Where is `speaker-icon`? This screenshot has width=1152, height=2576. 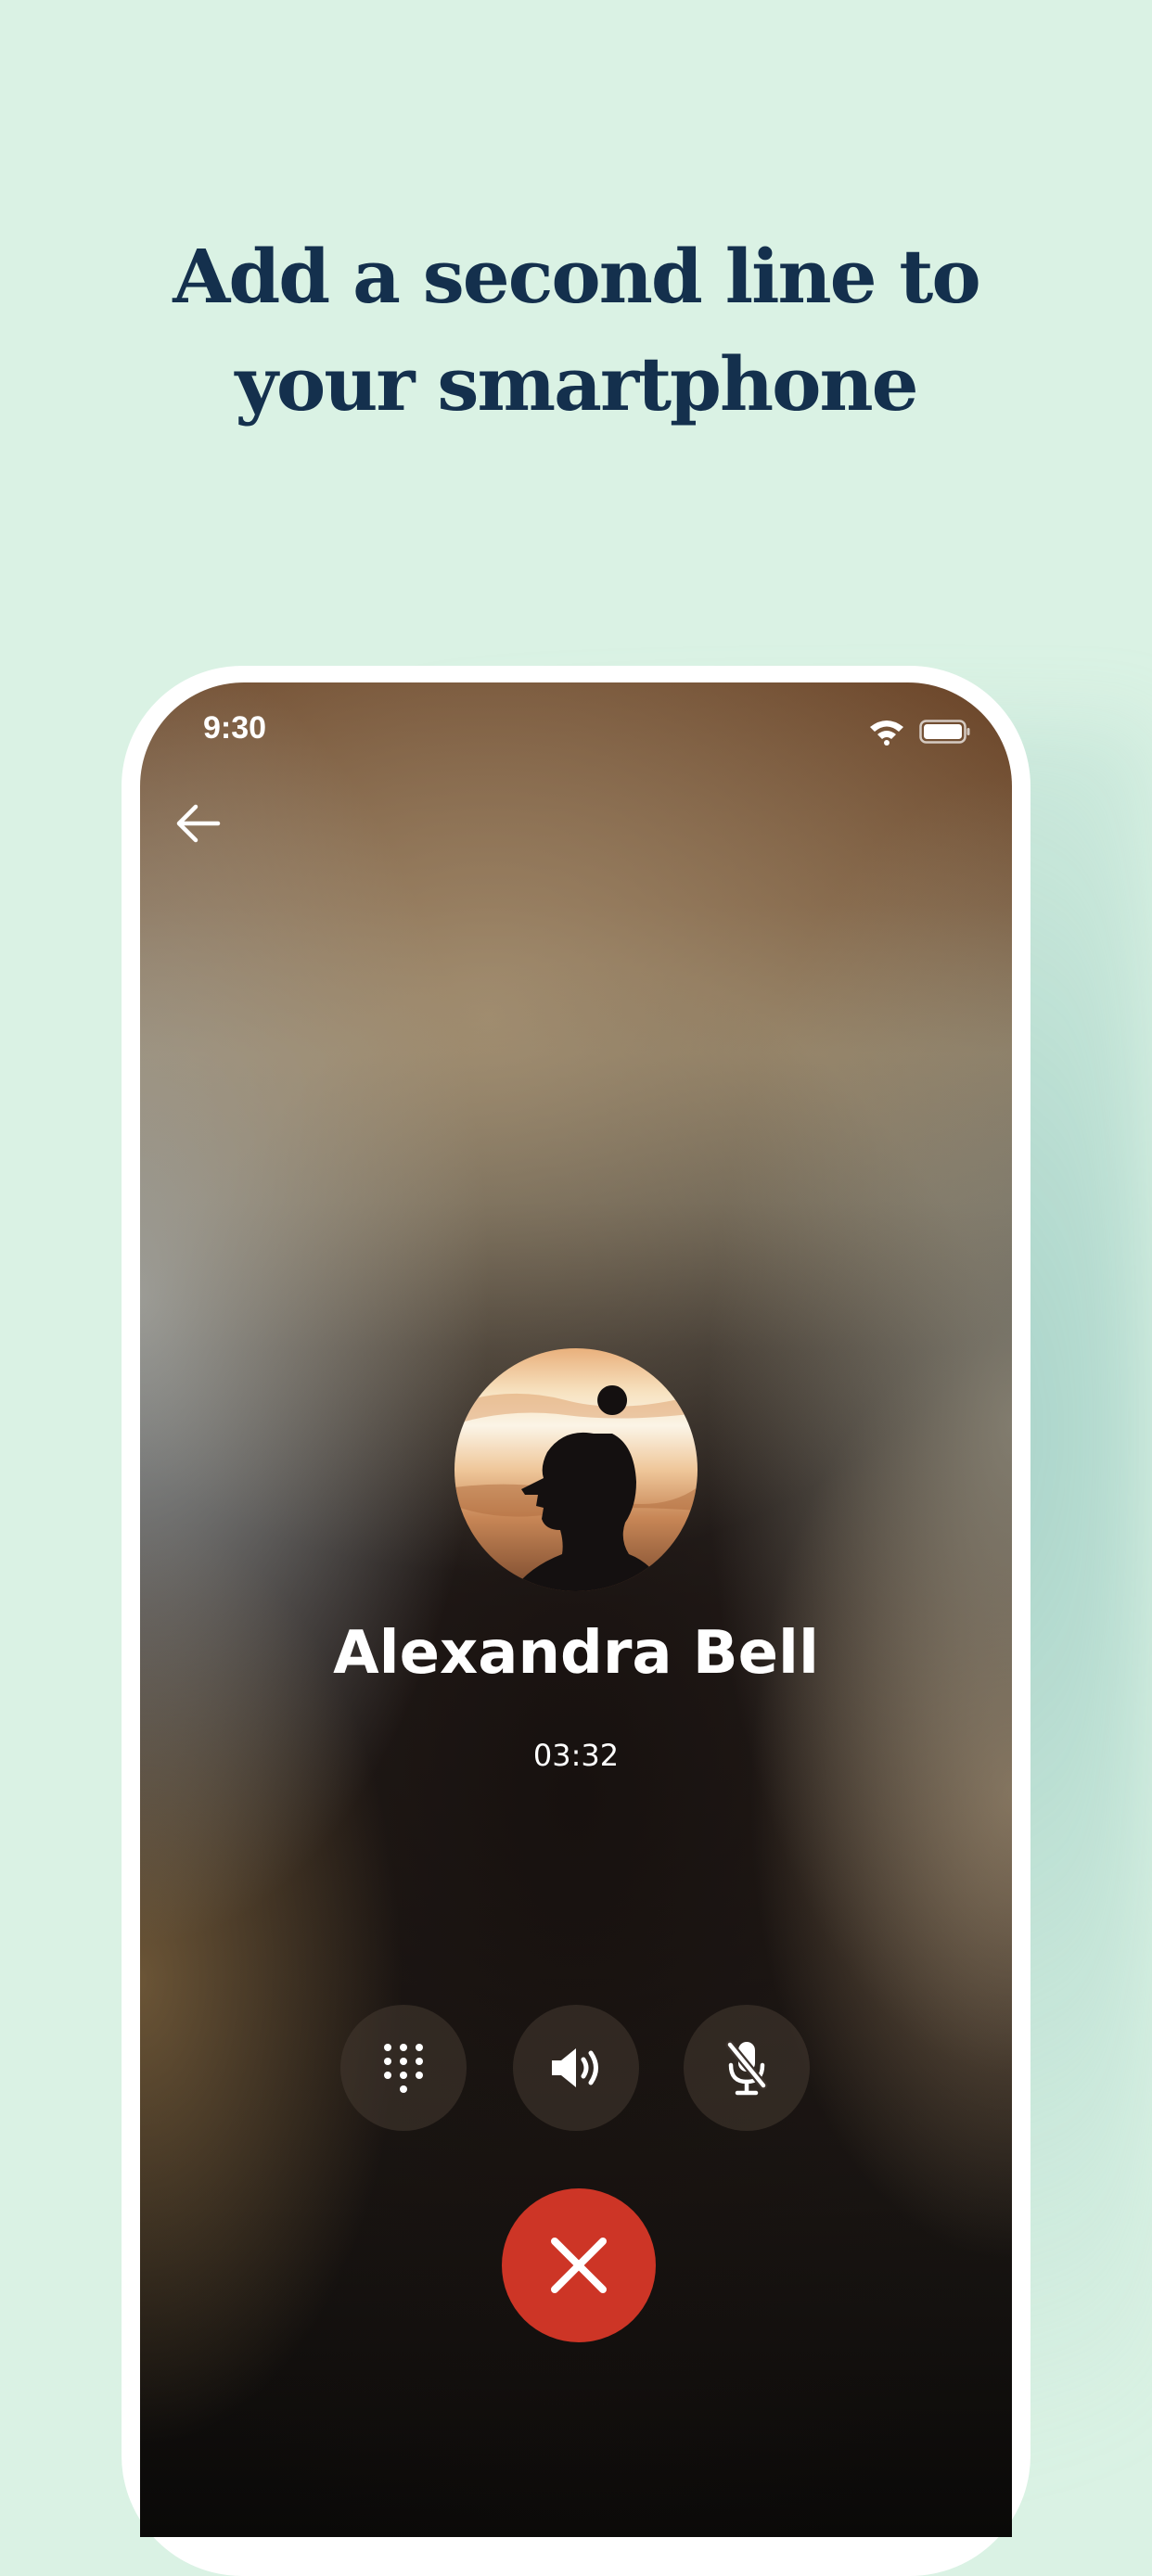 speaker-icon is located at coordinates (575, 2067).